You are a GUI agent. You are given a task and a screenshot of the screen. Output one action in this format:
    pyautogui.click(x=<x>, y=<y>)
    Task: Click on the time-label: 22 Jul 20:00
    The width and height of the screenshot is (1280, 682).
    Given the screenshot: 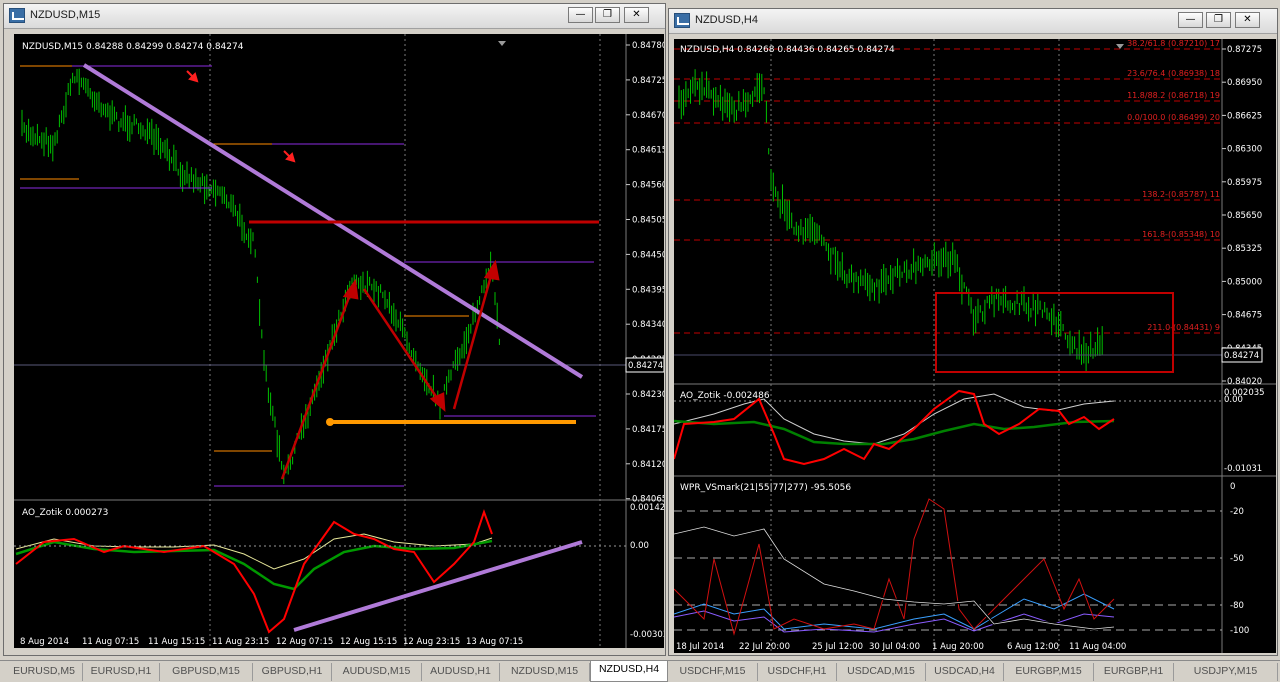 What is the action you would take?
    pyautogui.click(x=764, y=647)
    